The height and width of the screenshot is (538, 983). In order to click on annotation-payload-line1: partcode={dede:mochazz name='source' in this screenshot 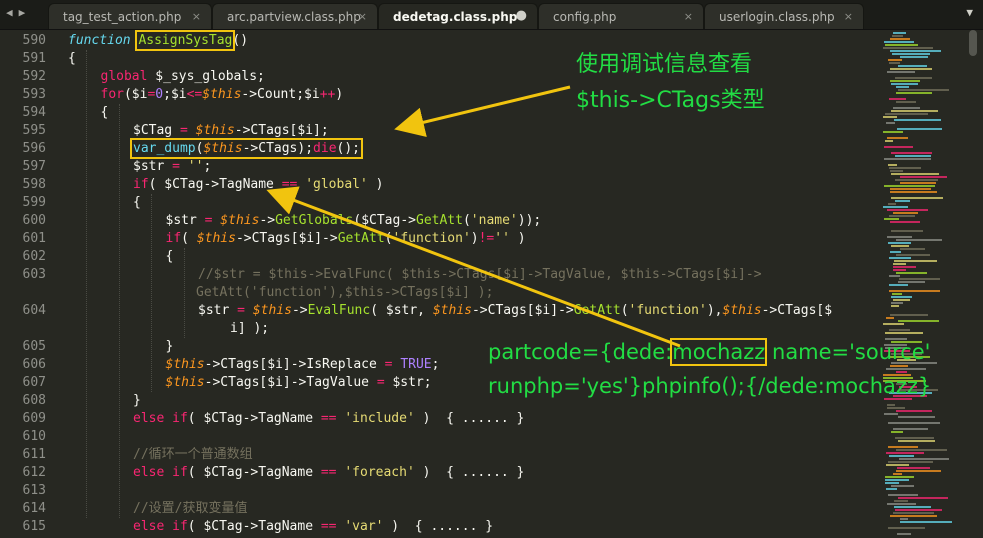, I will do `click(709, 352)`.